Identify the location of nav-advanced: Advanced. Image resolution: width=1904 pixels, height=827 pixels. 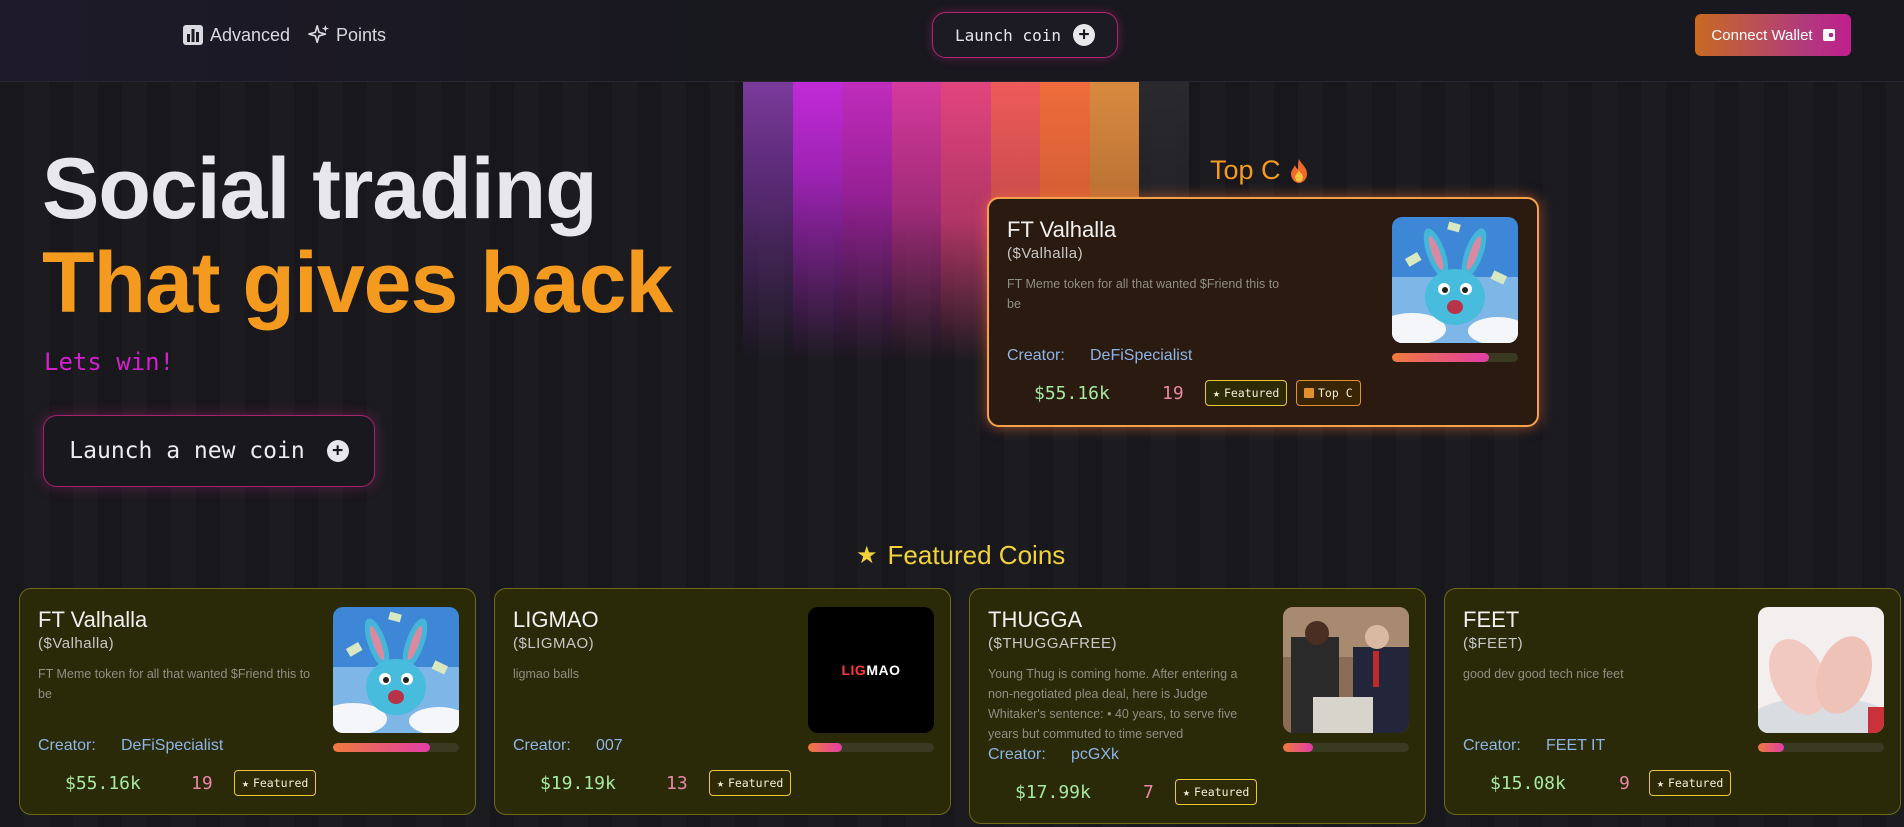
(236, 35).